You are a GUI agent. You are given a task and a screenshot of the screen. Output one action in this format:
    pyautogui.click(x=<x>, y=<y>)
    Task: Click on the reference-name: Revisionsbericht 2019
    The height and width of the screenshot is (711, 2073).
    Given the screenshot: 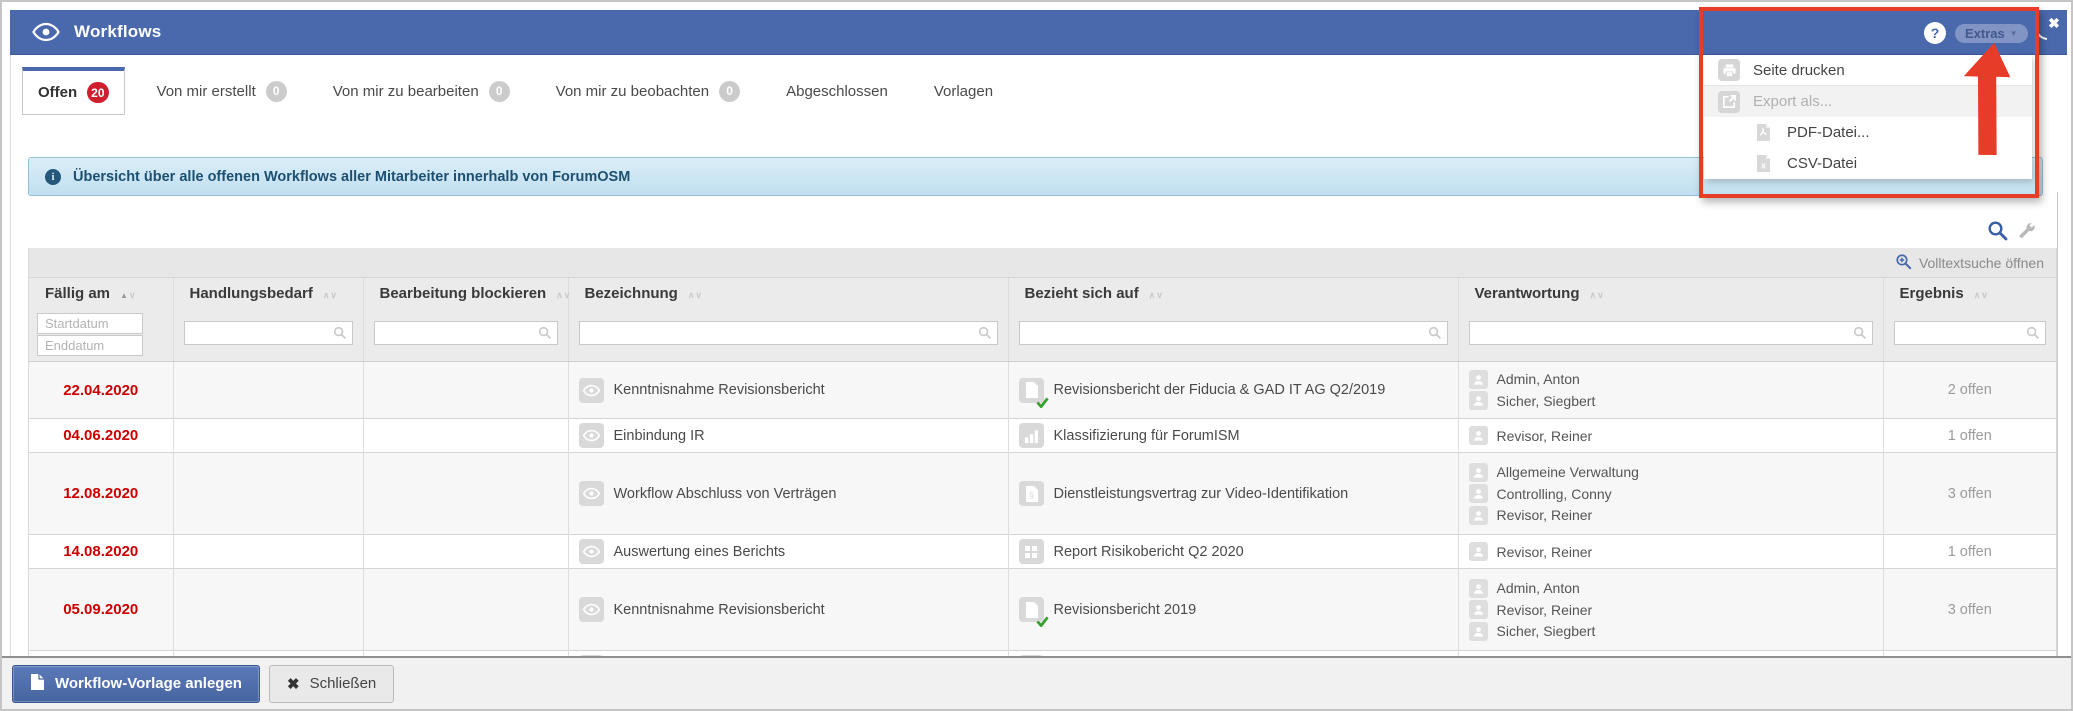 What is the action you would take?
    pyautogui.click(x=1125, y=609)
    